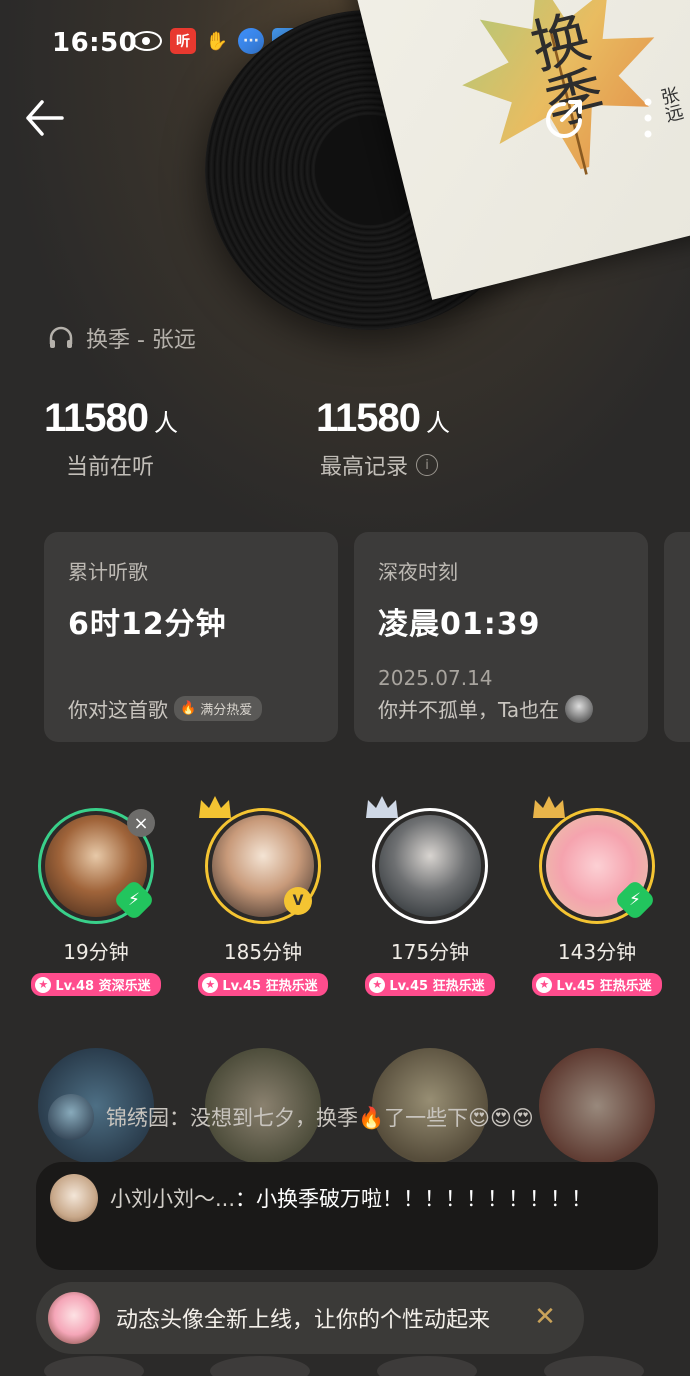 The width and height of the screenshot is (690, 1376). I want to click on current-listeners-value: 11580, so click(96, 418).